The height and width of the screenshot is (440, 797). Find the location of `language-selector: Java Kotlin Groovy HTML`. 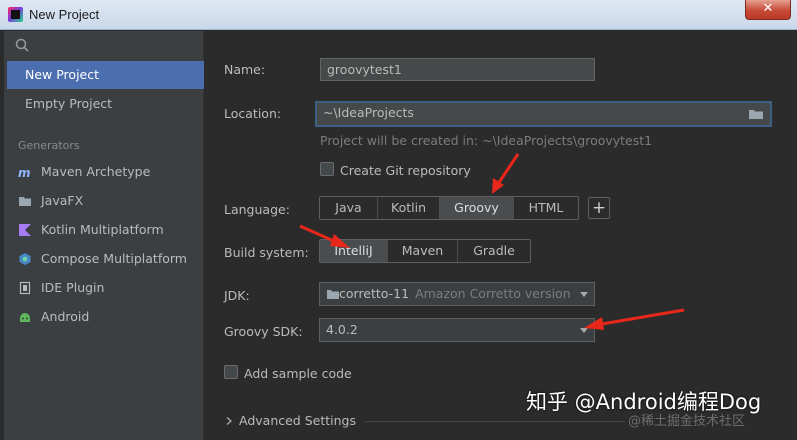

language-selector: Java Kotlin Groovy HTML is located at coordinates (449, 208).